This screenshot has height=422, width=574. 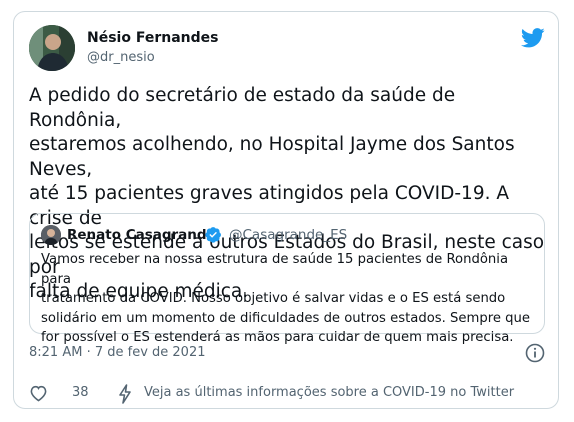 What do you see at coordinates (125, 394) in the screenshot?
I see `lightning-bolt-icon` at bounding box center [125, 394].